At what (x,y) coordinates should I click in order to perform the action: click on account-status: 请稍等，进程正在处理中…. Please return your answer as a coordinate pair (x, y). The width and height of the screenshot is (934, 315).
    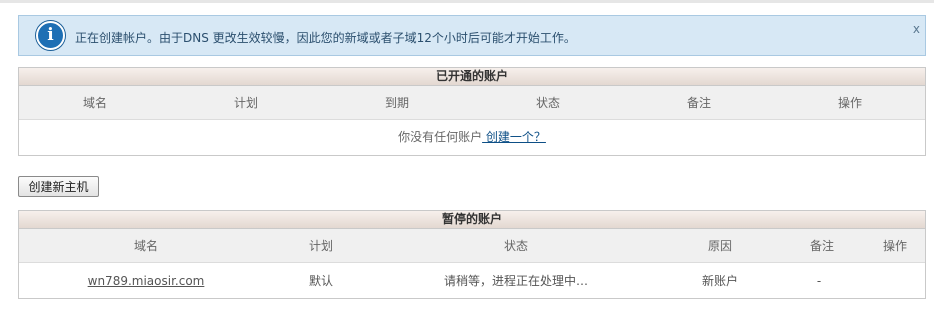
    Looking at the image, I should click on (516, 281).